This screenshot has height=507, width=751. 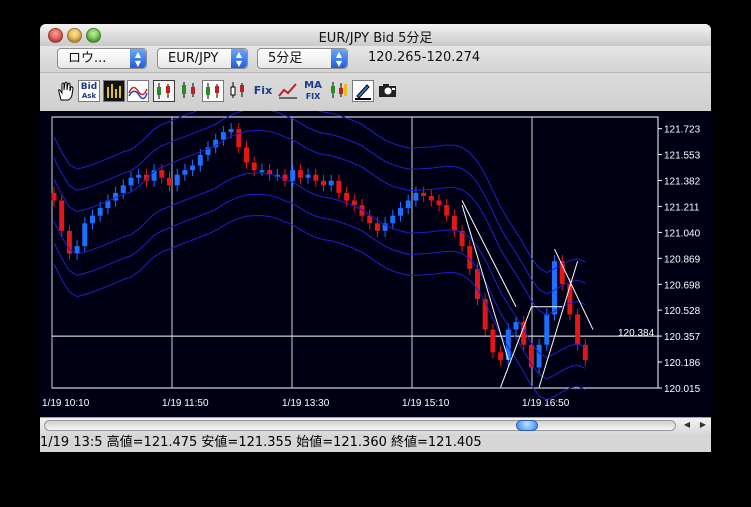 What do you see at coordinates (189, 91) in the screenshot?
I see `candle-chart-2-icon` at bounding box center [189, 91].